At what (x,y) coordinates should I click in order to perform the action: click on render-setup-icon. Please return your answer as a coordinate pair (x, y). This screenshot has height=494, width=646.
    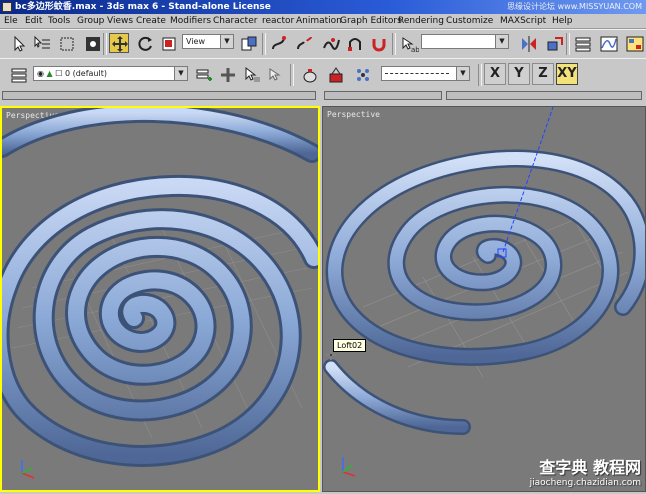
    Looking at the image, I should click on (335, 74).